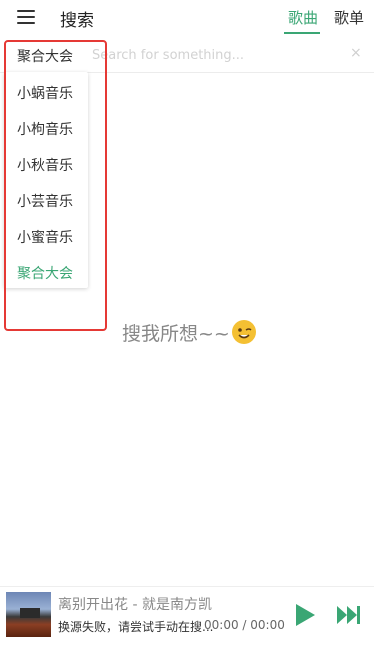  What do you see at coordinates (349, 17) in the screenshot?
I see `tab-playlists: 歌单` at bounding box center [349, 17].